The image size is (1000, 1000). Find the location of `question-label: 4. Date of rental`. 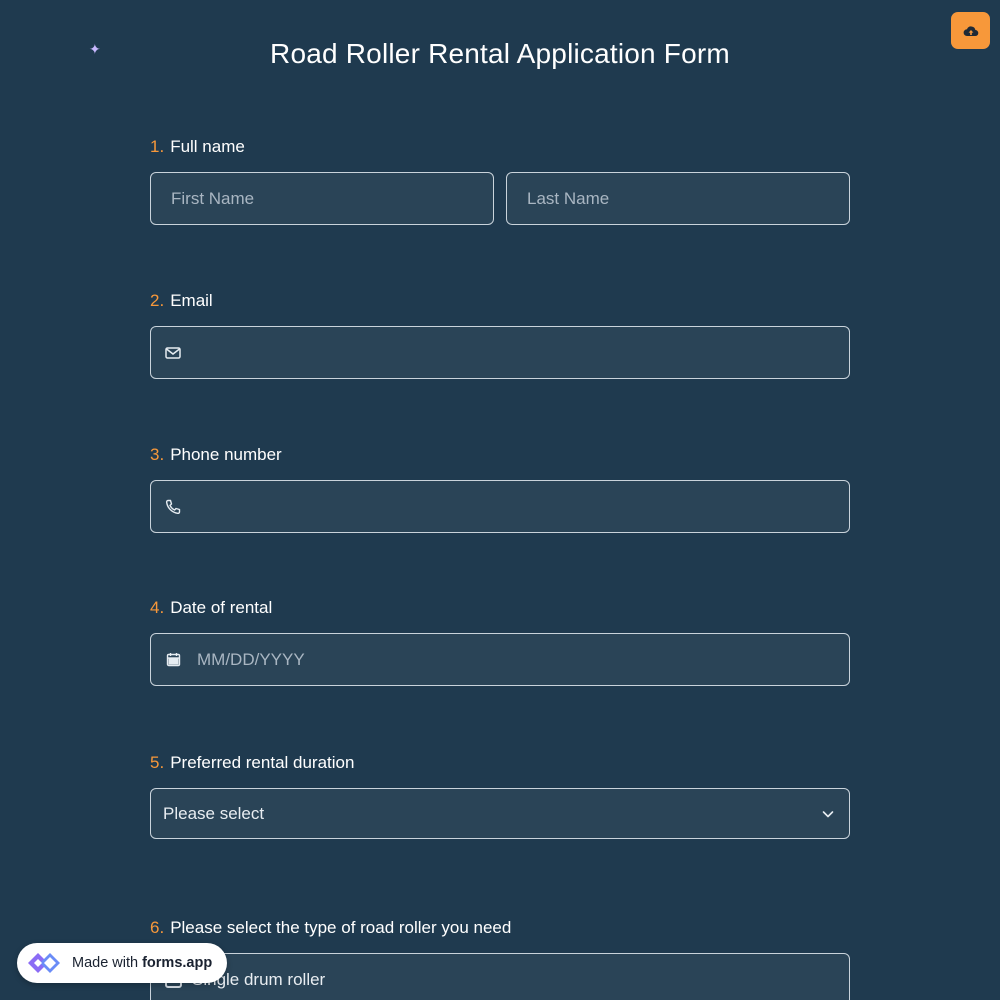

question-label: 4. Date of rental is located at coordinates (500, 608).